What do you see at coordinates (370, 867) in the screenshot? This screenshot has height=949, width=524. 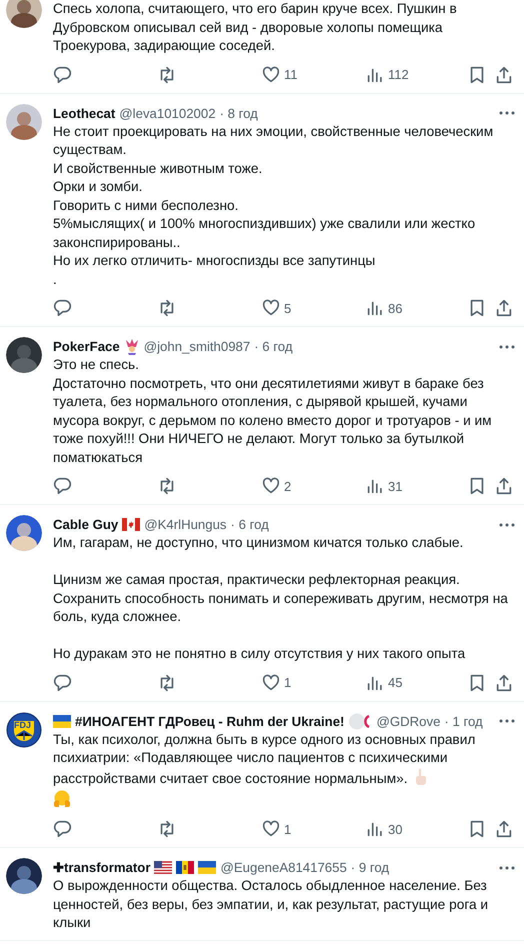 I see `post-time: · 9 год` at bounding box center [370, 867].